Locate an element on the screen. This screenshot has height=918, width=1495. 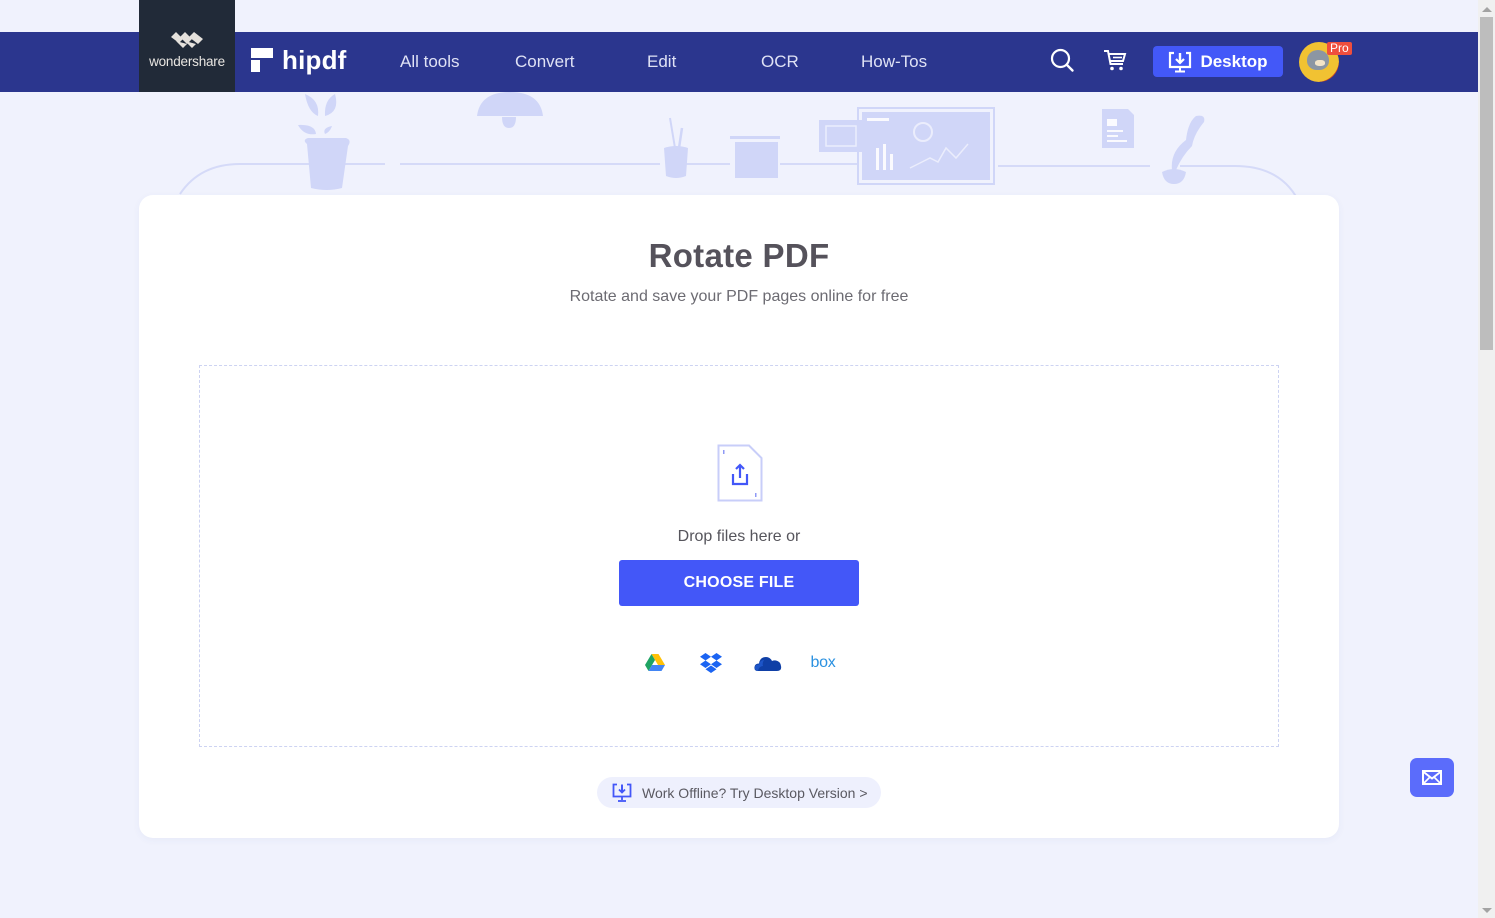
box-icon: box is located at coordinates (823, 662).